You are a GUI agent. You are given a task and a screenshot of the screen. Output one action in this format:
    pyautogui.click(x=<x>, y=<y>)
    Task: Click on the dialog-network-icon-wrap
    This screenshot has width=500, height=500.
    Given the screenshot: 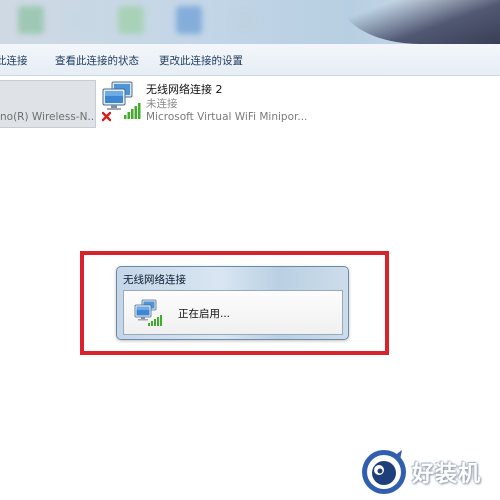 What is the action you would take?
    pyautogui.click(x=148, y=313)
    